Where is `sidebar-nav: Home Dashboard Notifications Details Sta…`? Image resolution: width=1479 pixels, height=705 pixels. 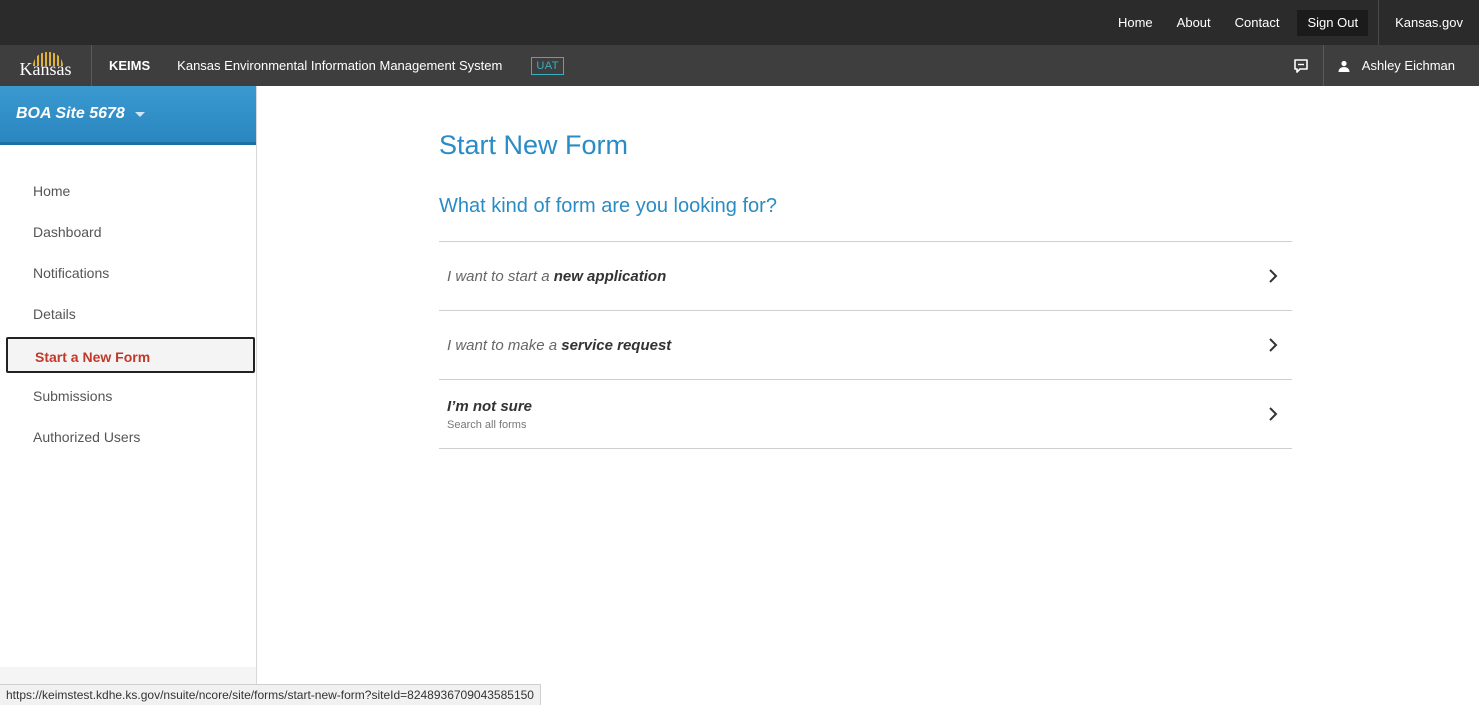 sidebar-nav: Home Dashboard Notifications Details Sta… is located at coordinates (128, 314).